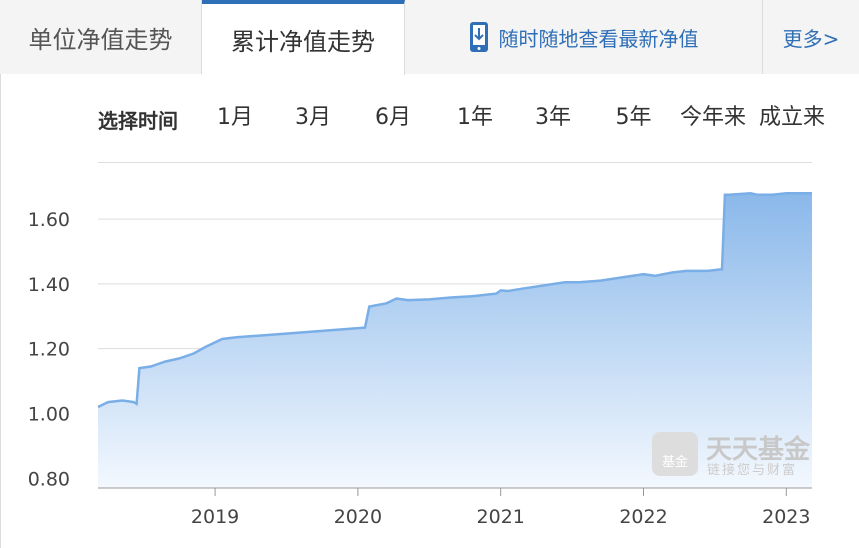  I want to click on y-axis-ticks: 0.80 1.00 1.20 1.40 1.60, so click(49, 349).